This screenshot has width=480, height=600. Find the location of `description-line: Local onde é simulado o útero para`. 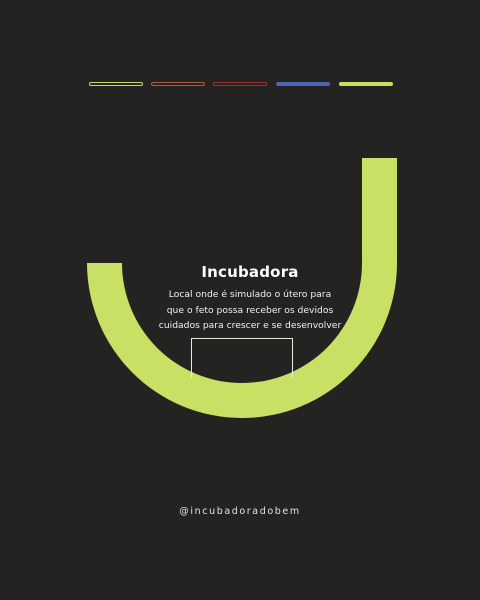

description-line: Local onde é simulado o útero para is located at coordinates (250, 294).